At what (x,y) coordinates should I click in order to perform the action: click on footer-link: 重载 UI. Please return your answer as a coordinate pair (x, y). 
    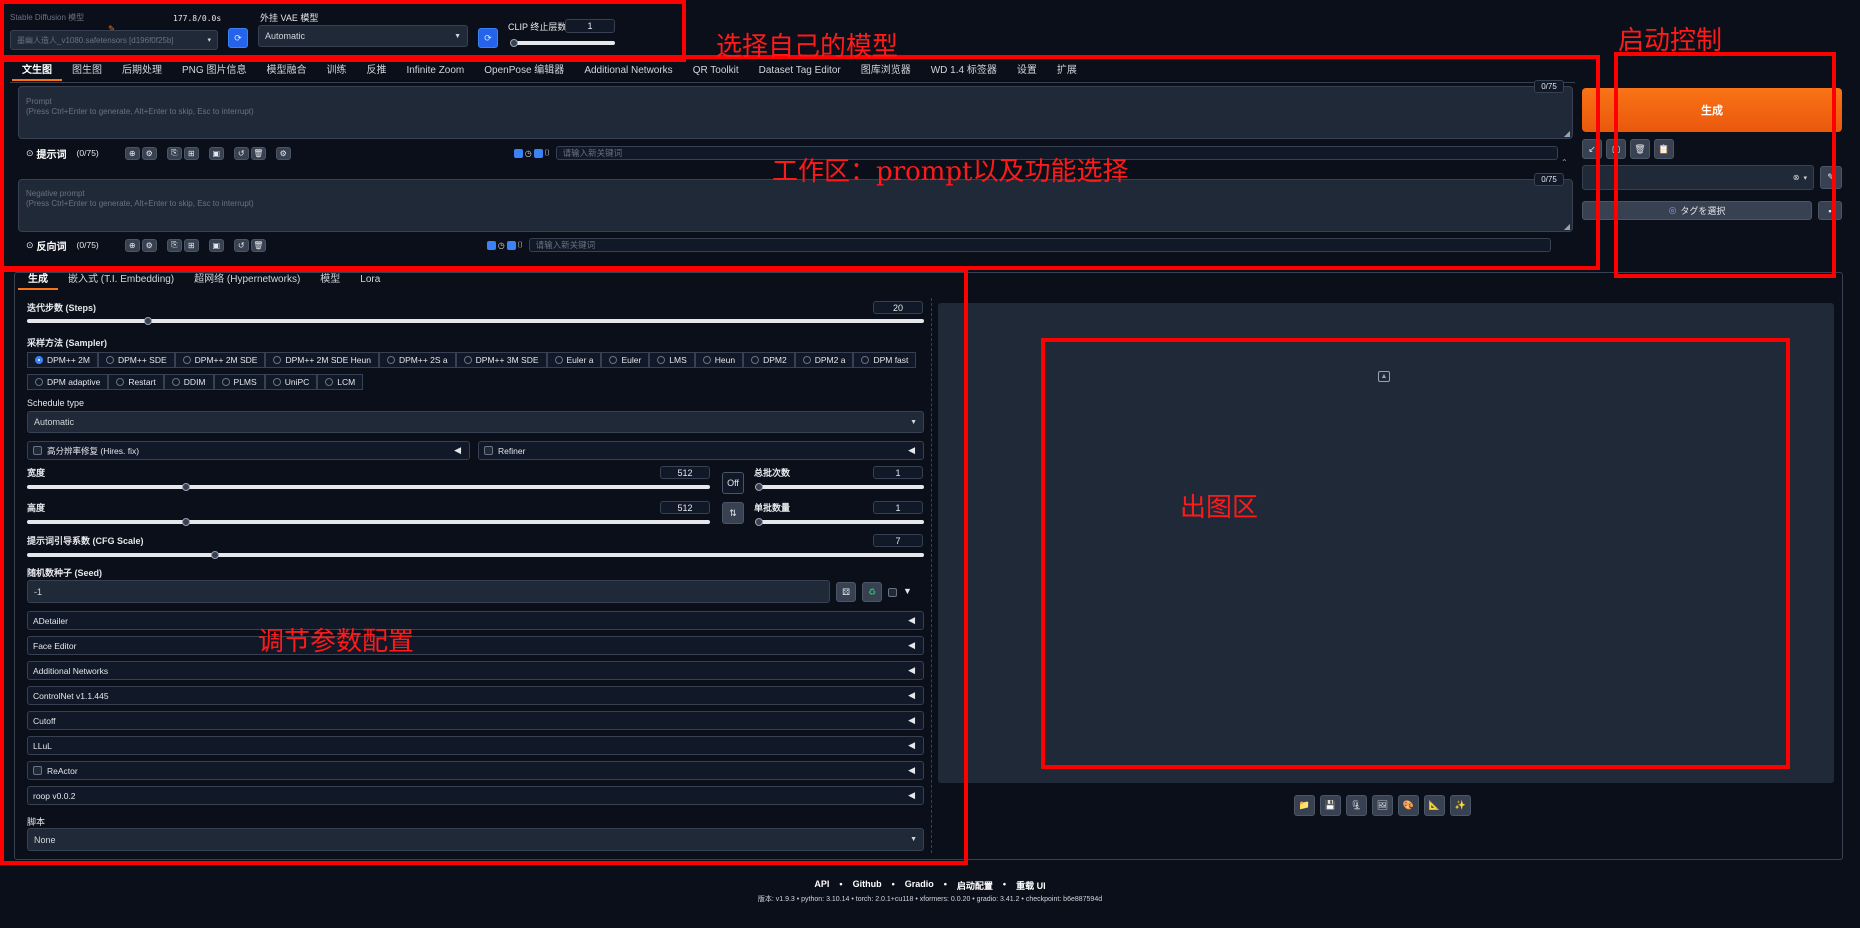
    Looking at the image, I should click on (1031, 885).